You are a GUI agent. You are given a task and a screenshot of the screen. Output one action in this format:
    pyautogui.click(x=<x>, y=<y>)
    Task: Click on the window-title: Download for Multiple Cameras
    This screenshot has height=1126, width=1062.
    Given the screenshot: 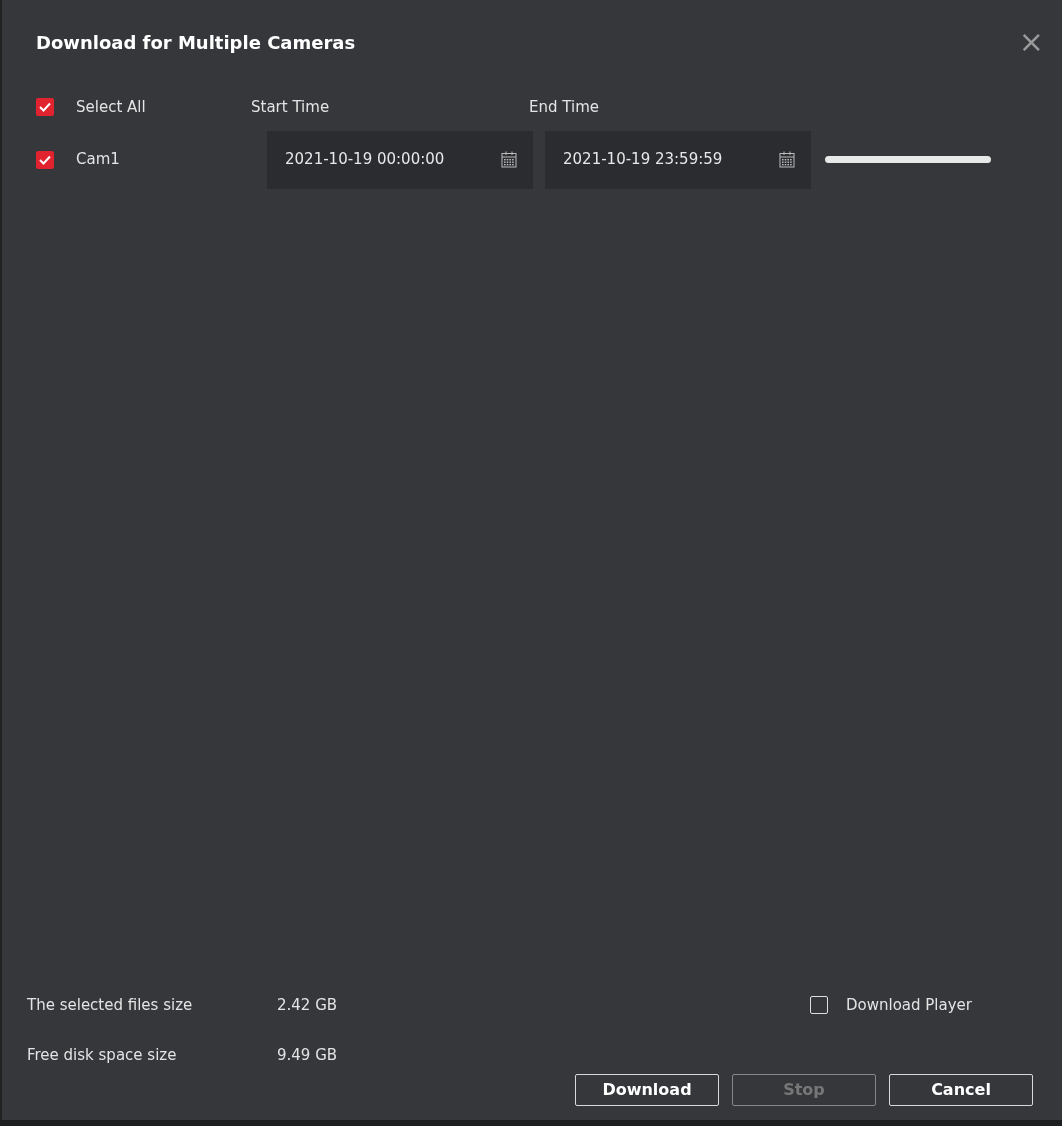 What is the action you would take?
    pyautogui.click(x=196, y=42)
    